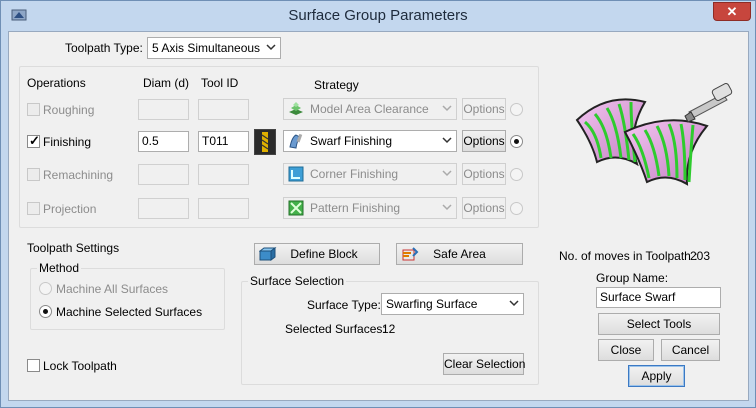  I want to click on roughing-select-radio, so click(516, 109).